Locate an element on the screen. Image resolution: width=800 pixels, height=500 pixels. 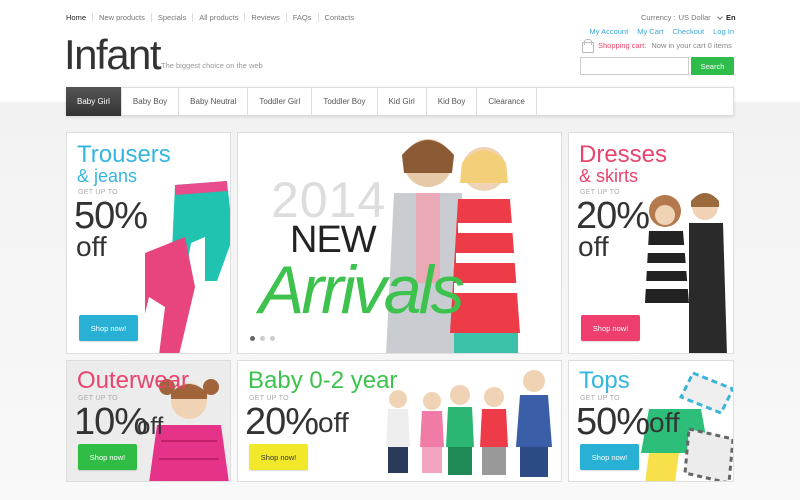
menu-item-kid-girl: Kid Girl is located at coordinates (402, 101).